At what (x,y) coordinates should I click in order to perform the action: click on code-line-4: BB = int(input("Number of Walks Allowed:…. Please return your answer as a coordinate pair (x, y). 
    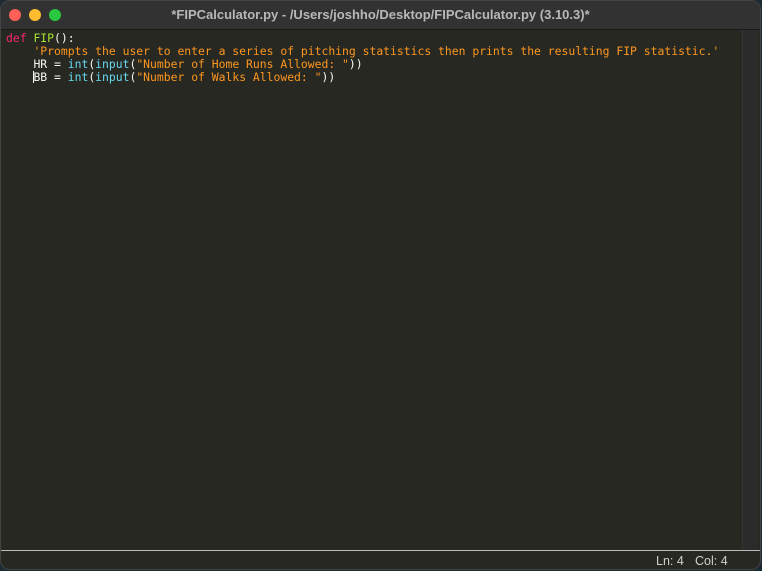
    Looking at the image, I should click on (362, 77).